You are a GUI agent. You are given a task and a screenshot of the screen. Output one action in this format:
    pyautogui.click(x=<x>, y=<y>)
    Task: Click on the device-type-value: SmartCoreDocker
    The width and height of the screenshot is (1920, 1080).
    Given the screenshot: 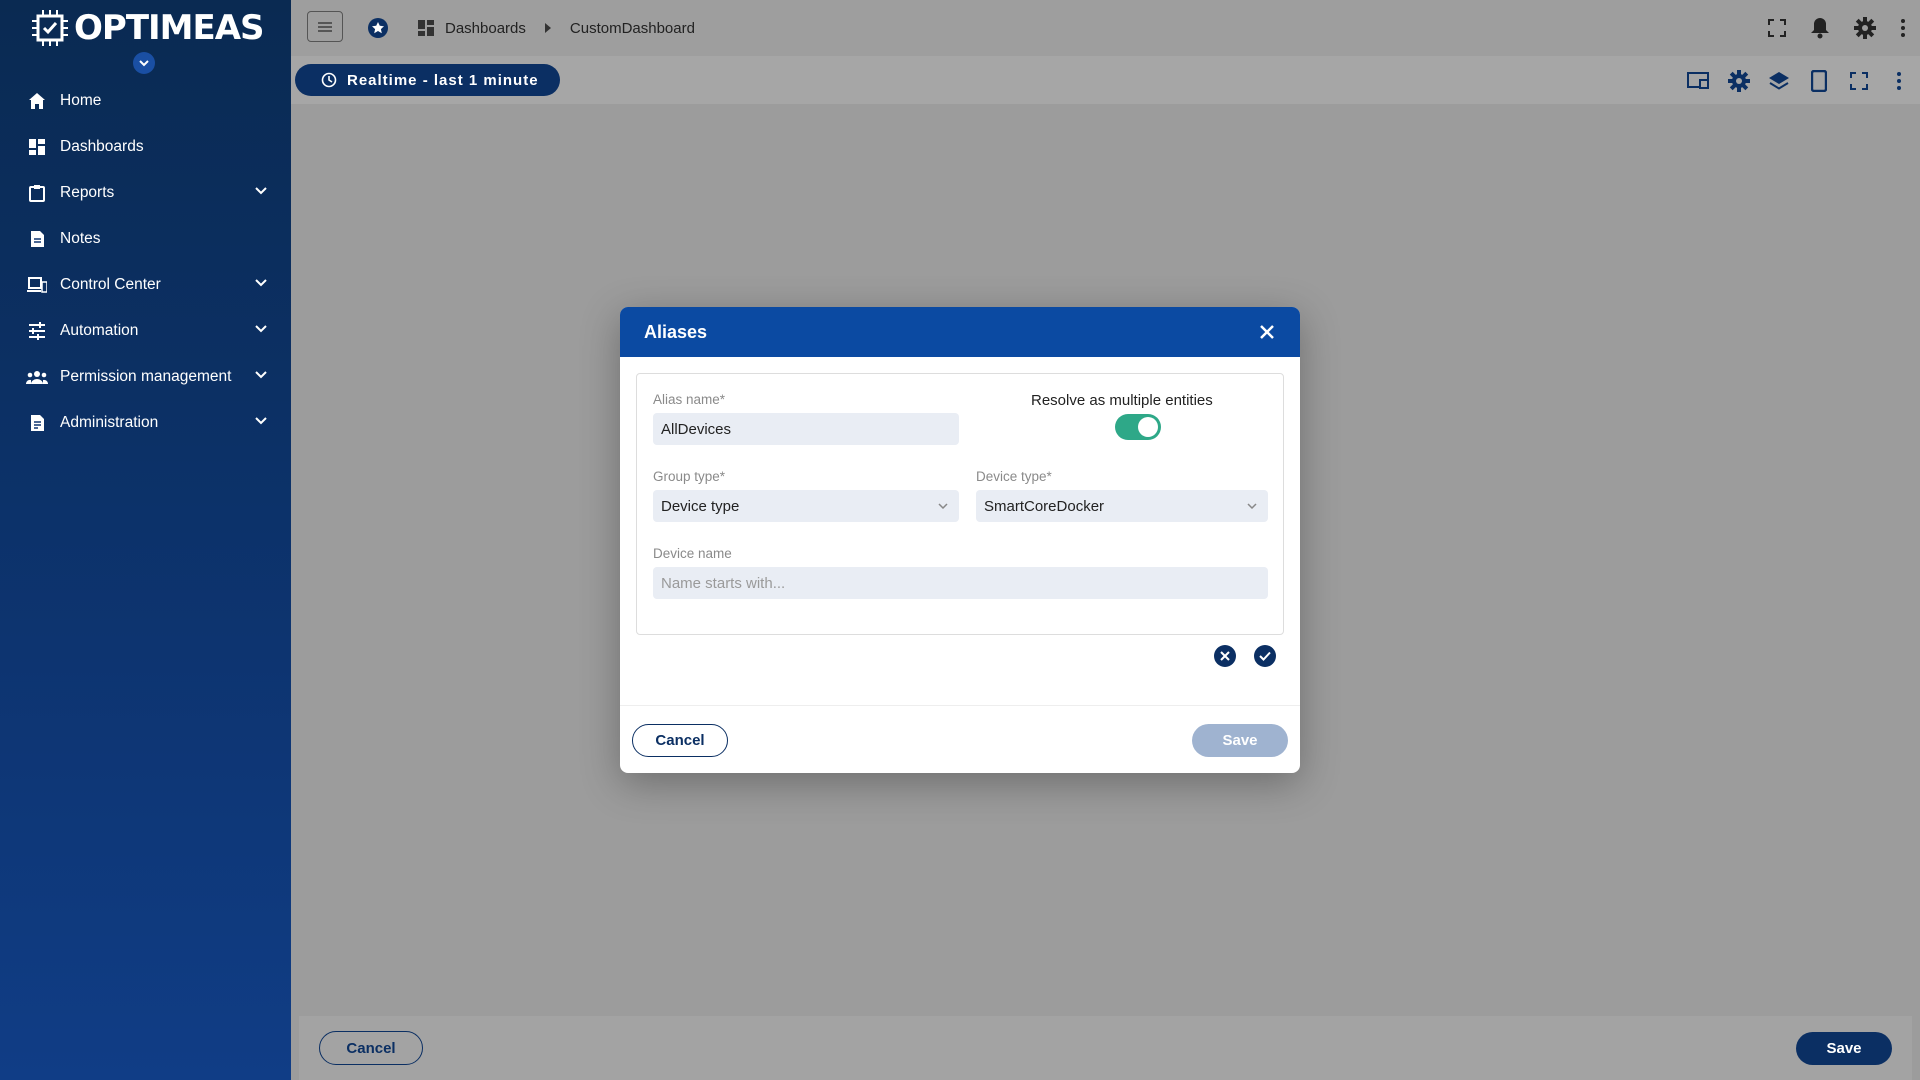 What is the action you would take?
    pyautogui.click(x=1044, y=506)
    